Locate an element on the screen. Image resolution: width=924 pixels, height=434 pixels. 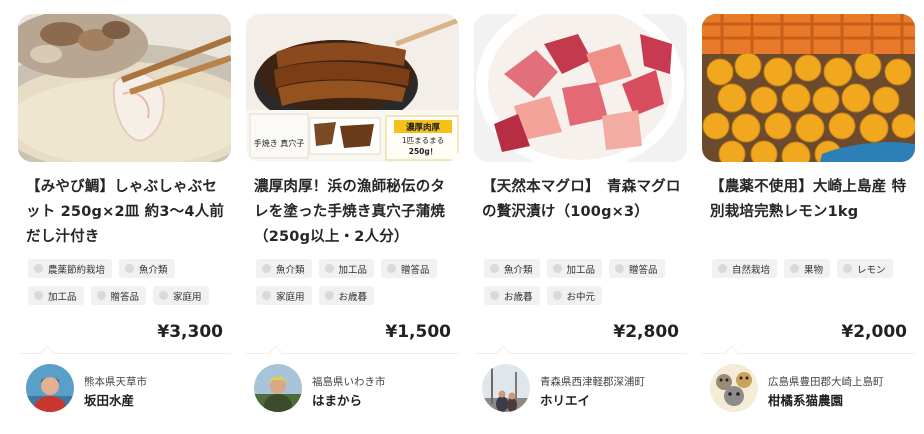
tuna-photo is located at coordinates (580, 88).